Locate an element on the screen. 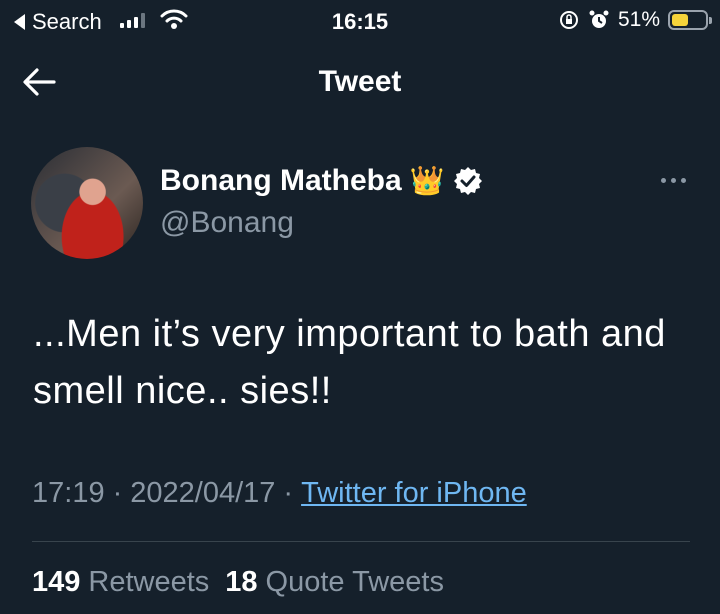 The image size is (720, 614). battery-fill is located at coordinates (680, 20).